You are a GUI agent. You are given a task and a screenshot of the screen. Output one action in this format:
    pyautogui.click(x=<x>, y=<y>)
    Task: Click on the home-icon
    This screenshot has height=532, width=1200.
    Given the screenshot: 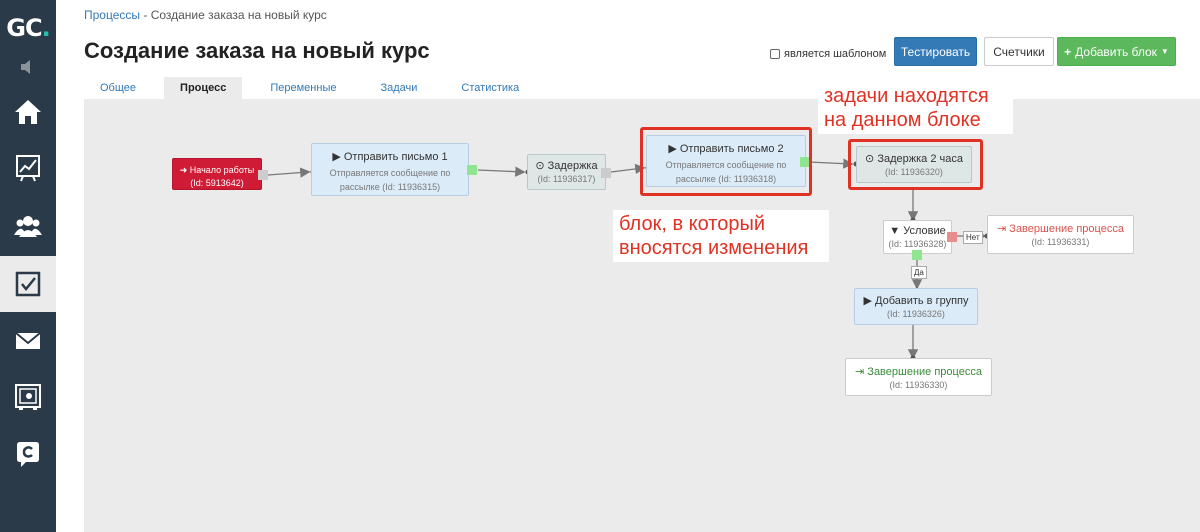 What is the action you would take?
    pyautogui.click(x=28, y=112)
    